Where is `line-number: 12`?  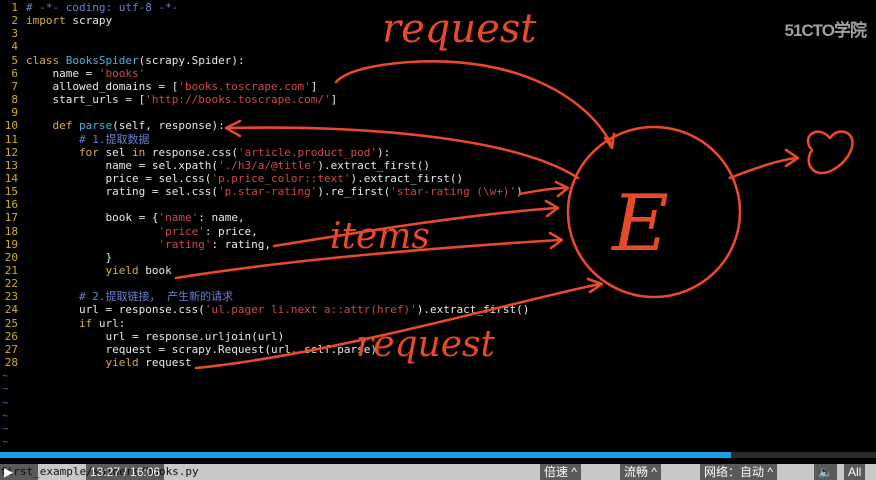 line-number: 12 is located at coordinates (11, 152).